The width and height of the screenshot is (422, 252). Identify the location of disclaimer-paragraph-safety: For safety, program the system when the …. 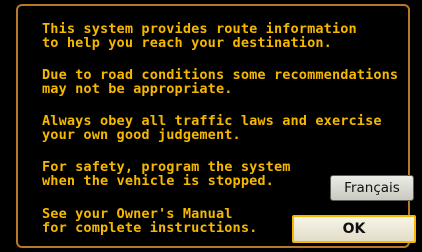
(166, 174).